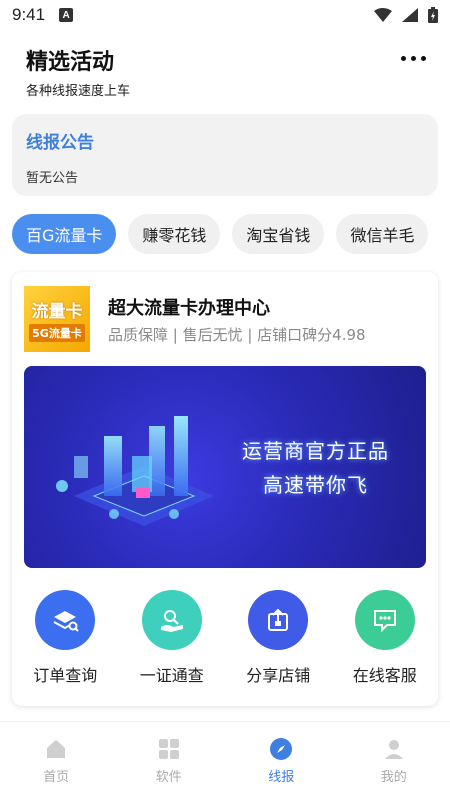 The image size is (450, 801). I want to click on isometric-city-illustration, so click(135, 471).